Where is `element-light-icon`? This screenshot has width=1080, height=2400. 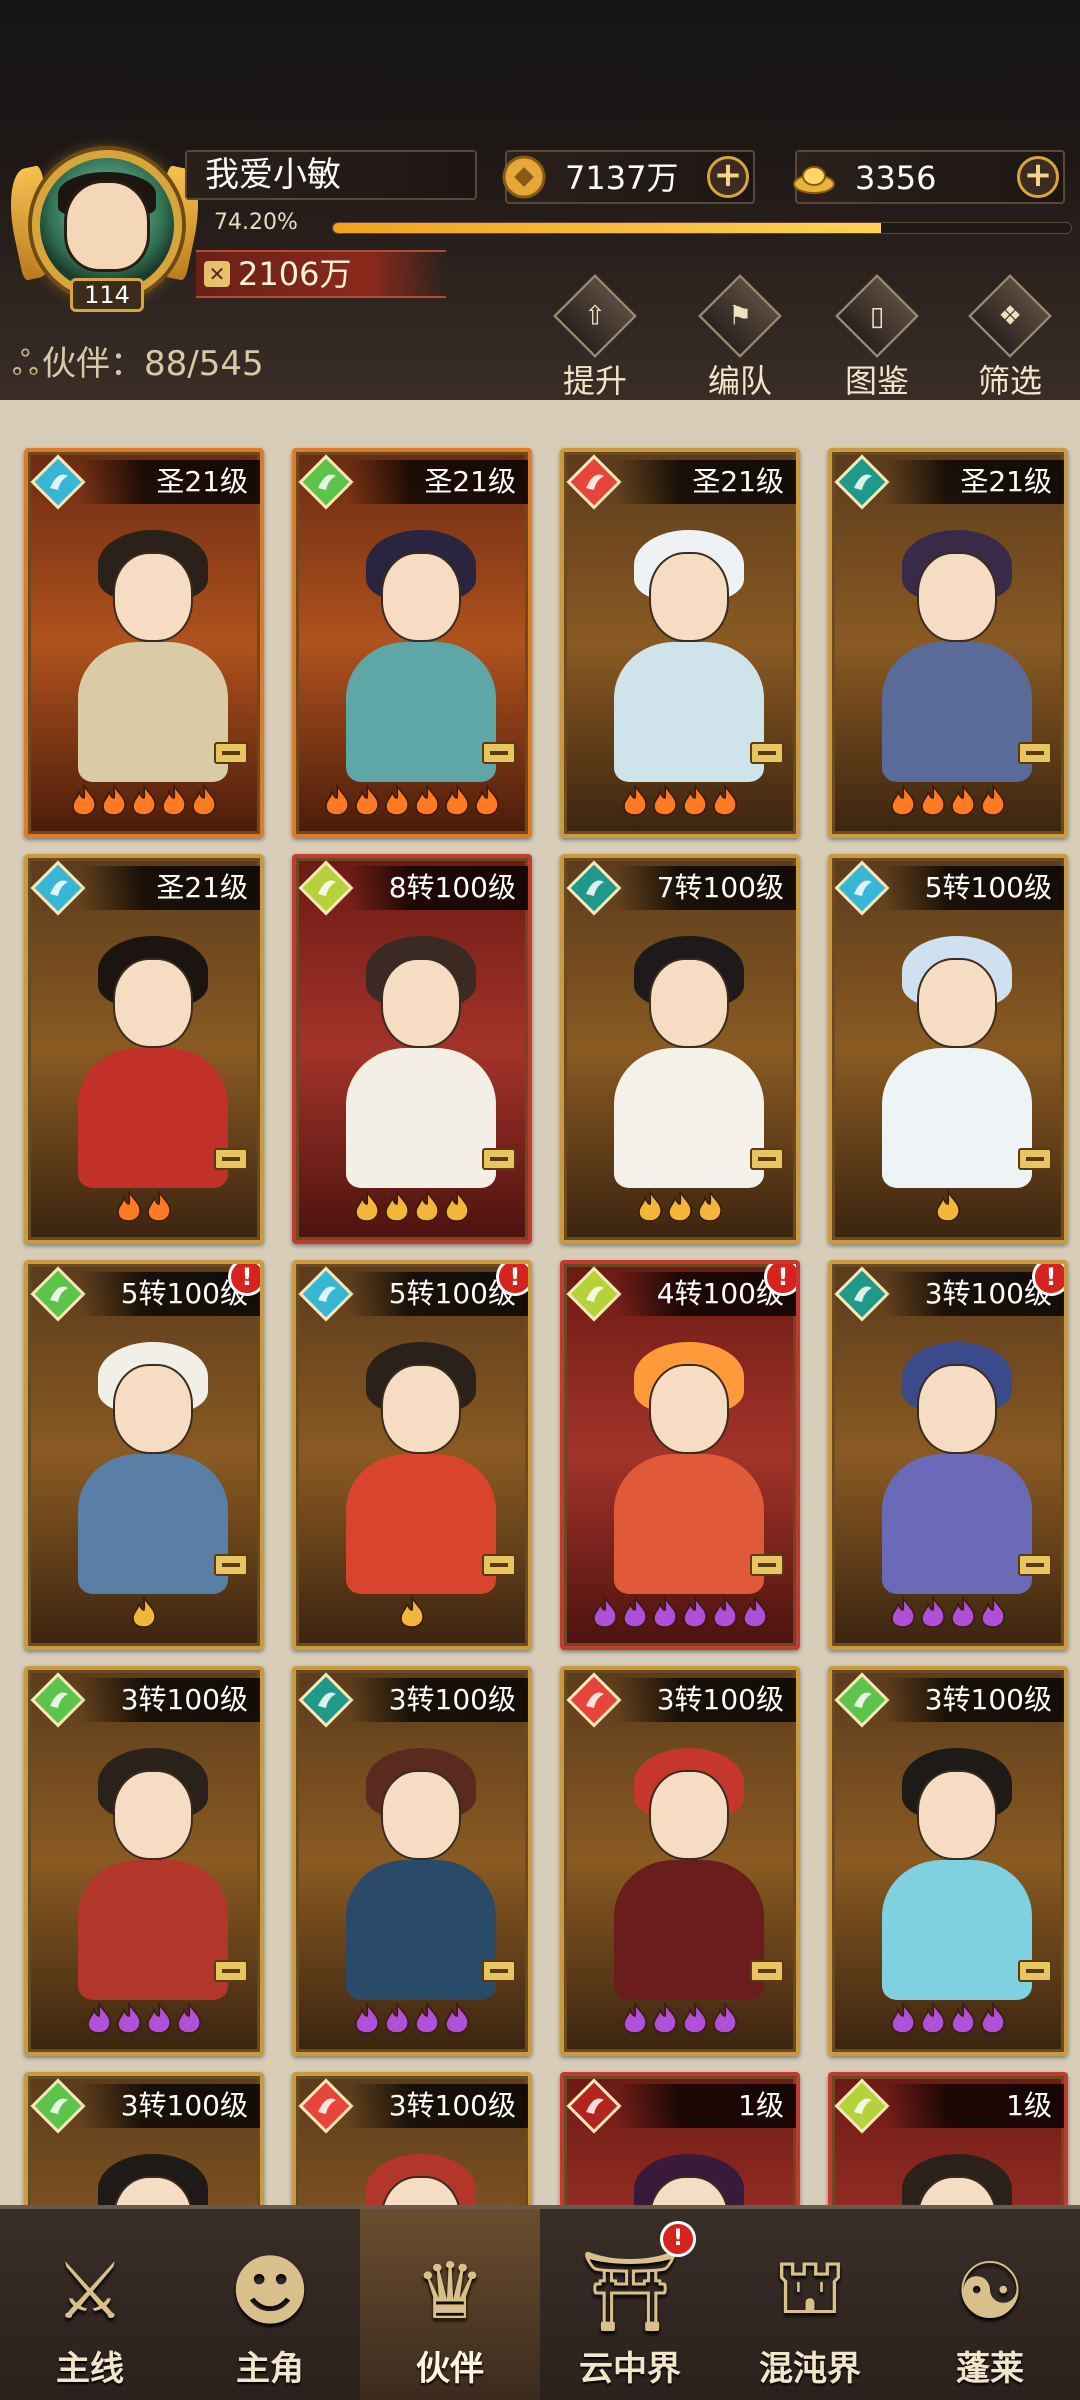 element-light-icon is located at coordinates (594, 1294).